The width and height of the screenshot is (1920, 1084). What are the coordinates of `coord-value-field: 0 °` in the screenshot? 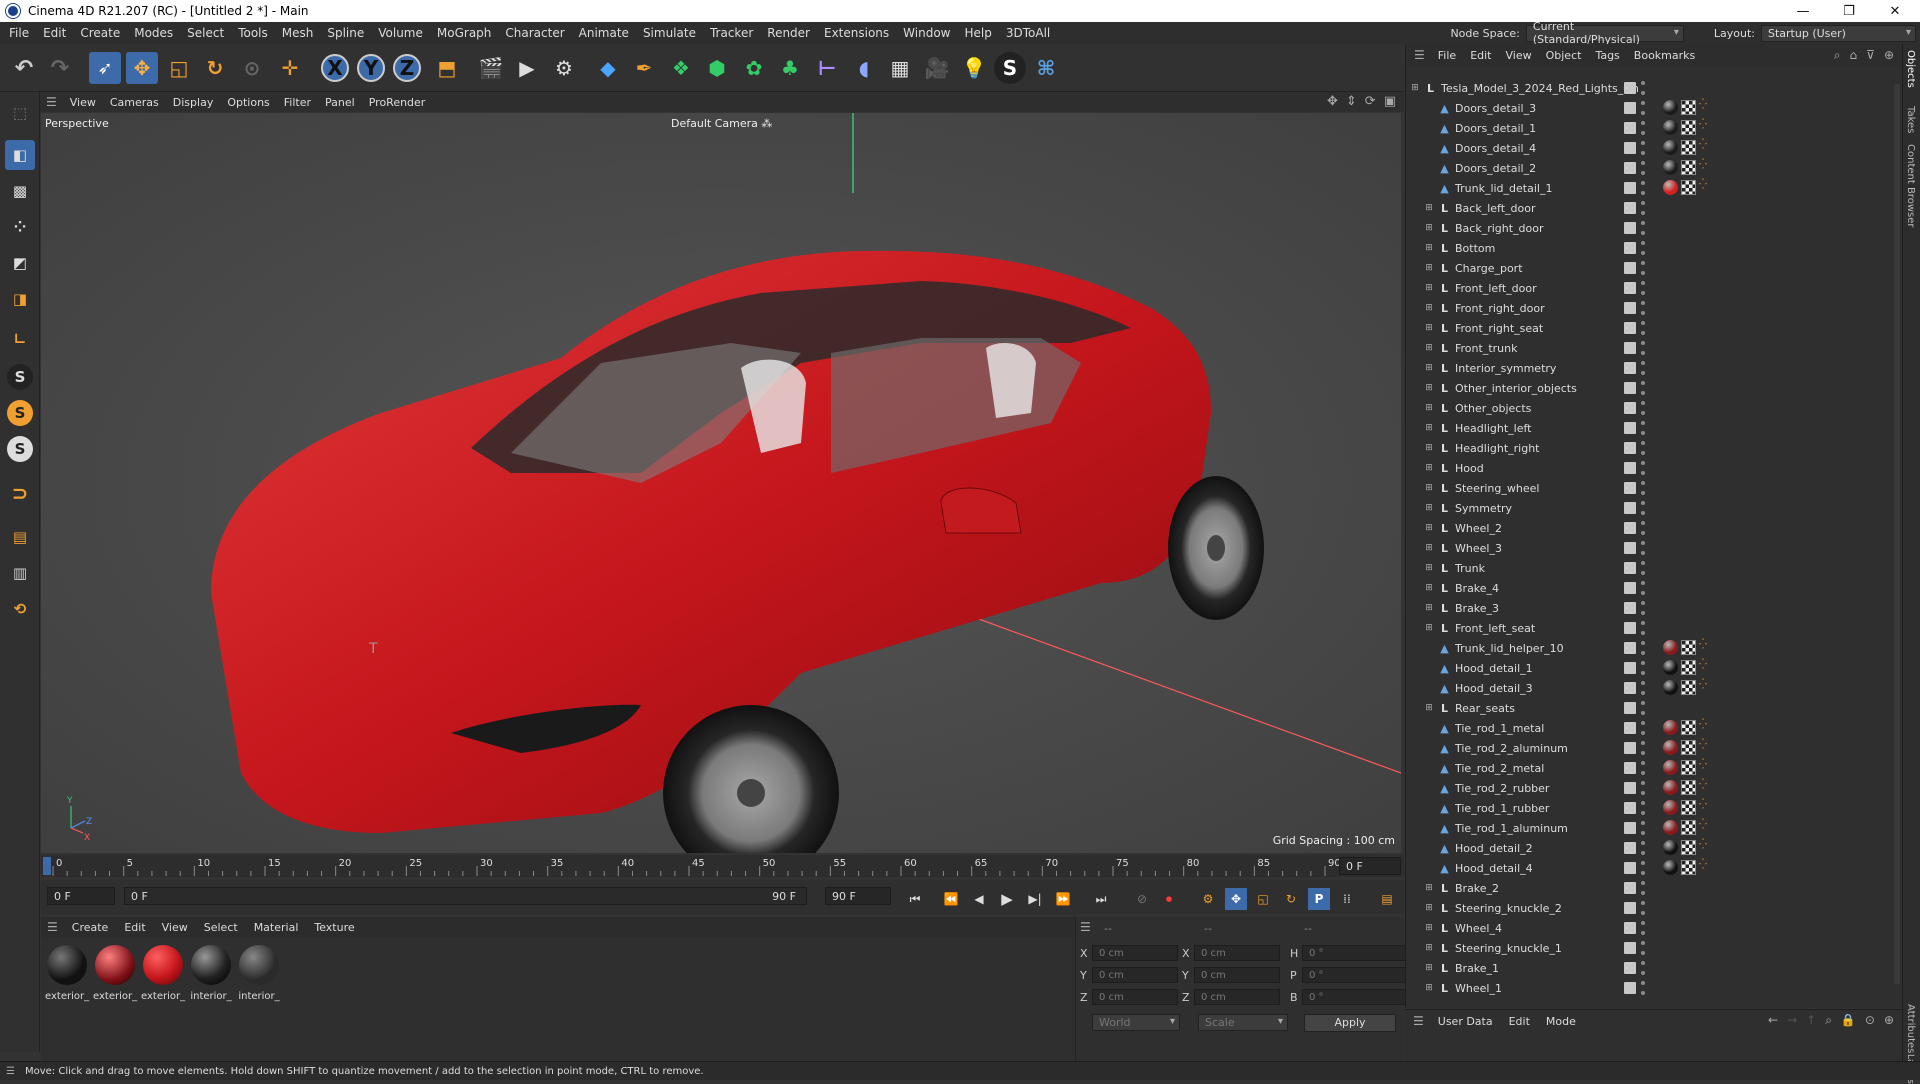 It's located at (1356, 953).